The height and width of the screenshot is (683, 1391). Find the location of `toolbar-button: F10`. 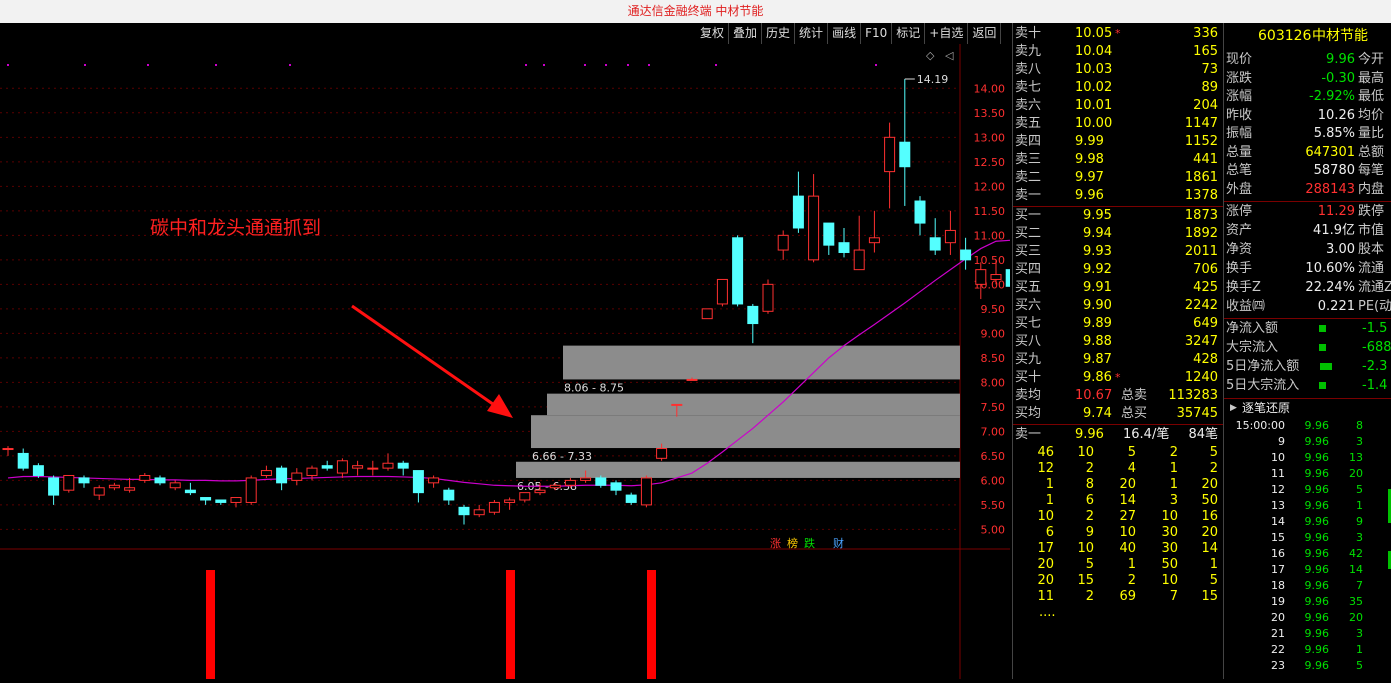

toolbar-button: F10 is located at coordinates (877, 33).